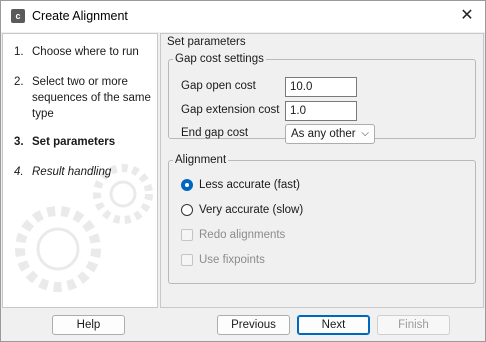 The height and width of the screenshot is (342, 486). What do you see at coordinates (76, 52) in the screenshot?
I see `step-choose-where-to-run: 1. Choose where to run` at bounding box center [76, 52].